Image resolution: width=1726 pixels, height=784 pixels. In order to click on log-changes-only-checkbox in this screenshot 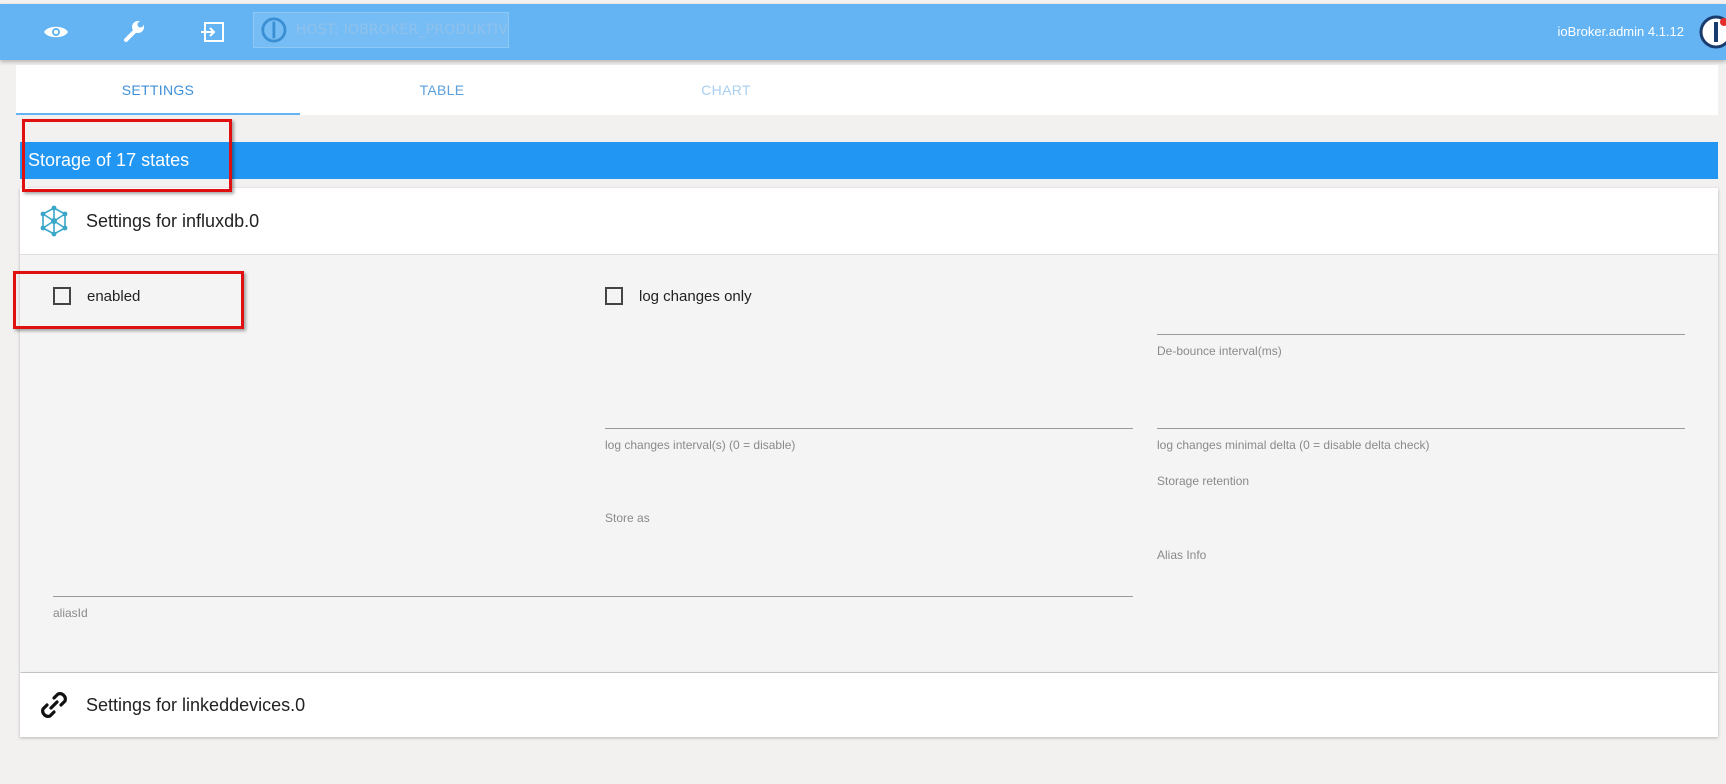, I will do `click(614, 296)`.